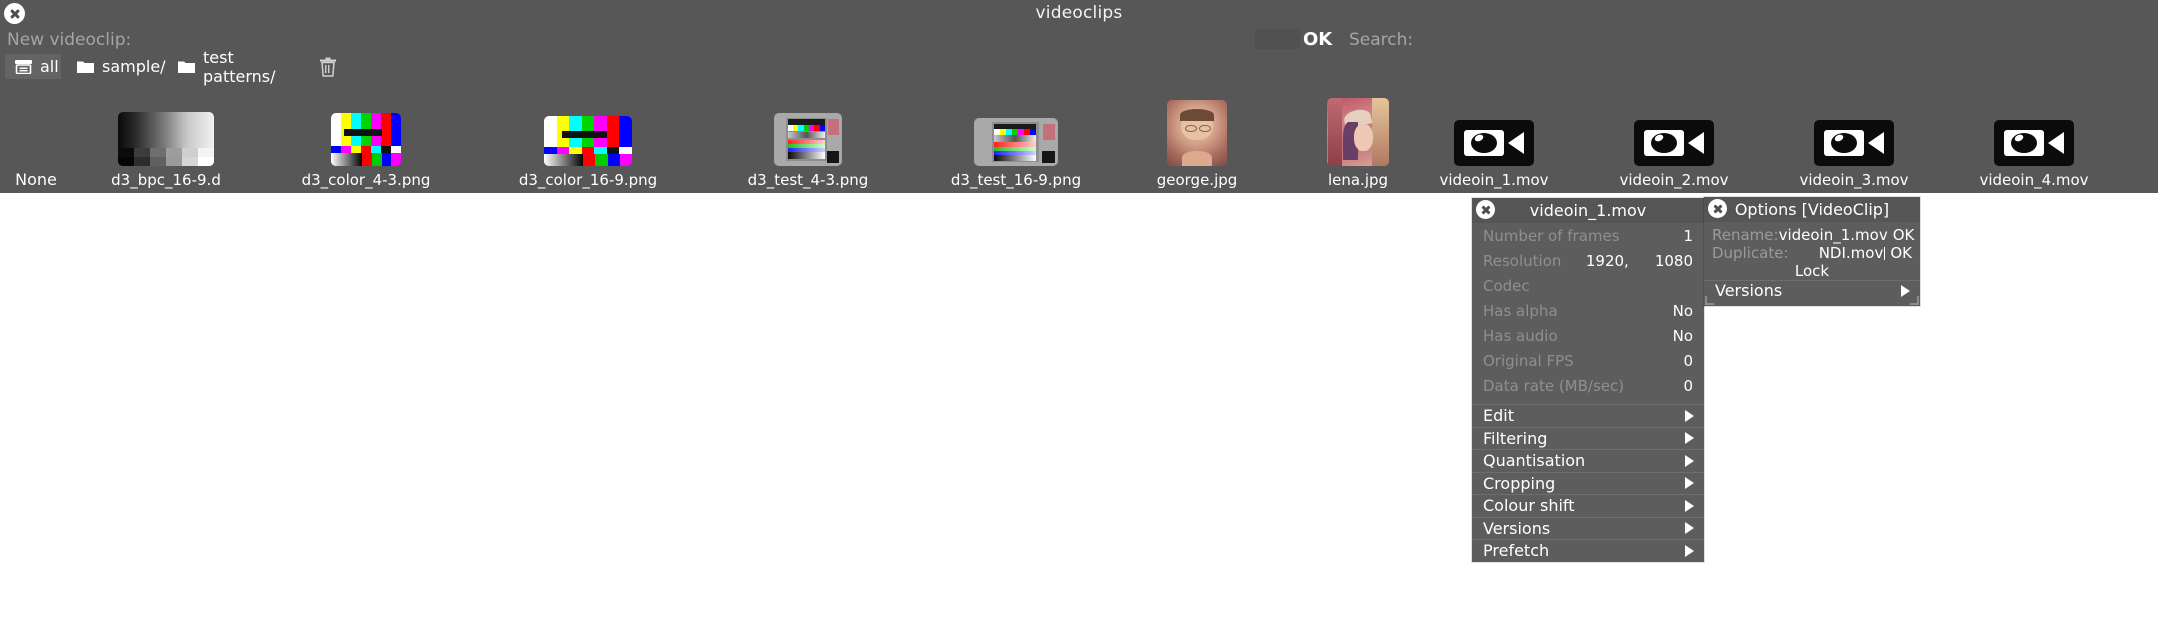 This screenshot has width=2158, height=624. Describe the element at coordinates (1520, 310) in the screenshot. I see `info-key: Has alpha` at that location.